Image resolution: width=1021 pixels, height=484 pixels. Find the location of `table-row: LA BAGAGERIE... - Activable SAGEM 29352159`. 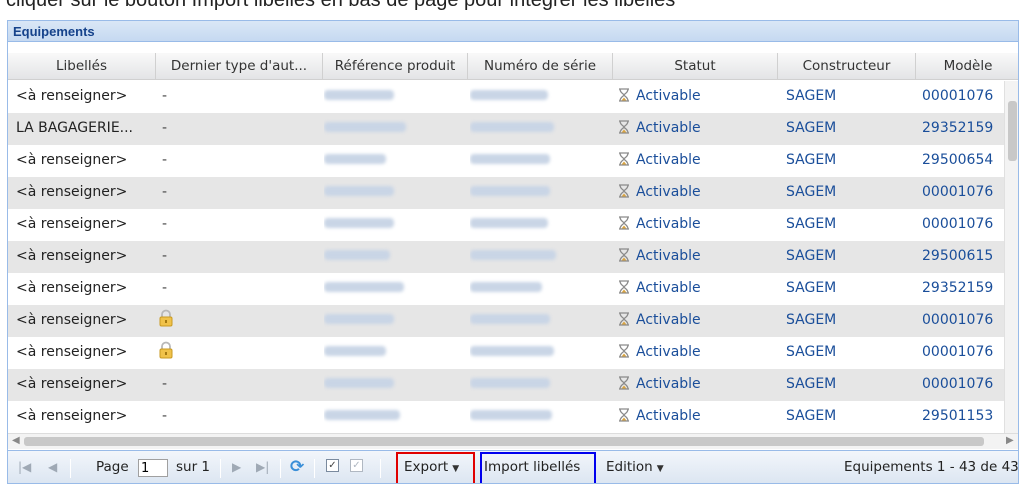

table-row: LA BAGAGERIE... - Activable SAGEM 29352159 is located at coordinates (506, 129).